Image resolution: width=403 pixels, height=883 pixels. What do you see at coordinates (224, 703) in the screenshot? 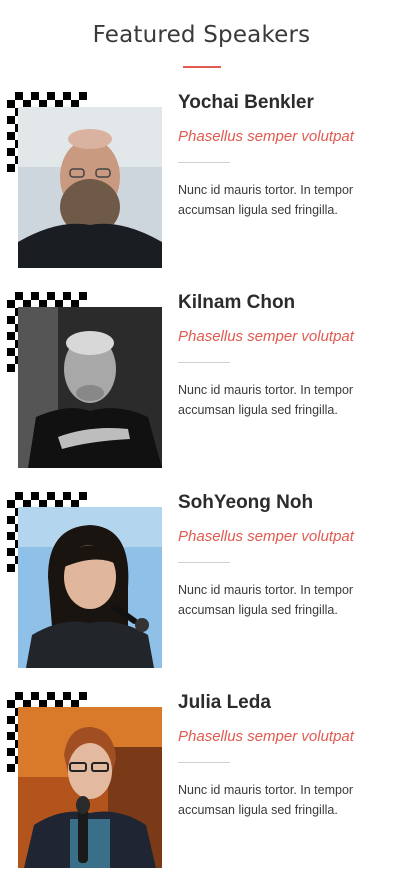
I see `speaker-name: Julia Leda` at bounding box center [224, 703].